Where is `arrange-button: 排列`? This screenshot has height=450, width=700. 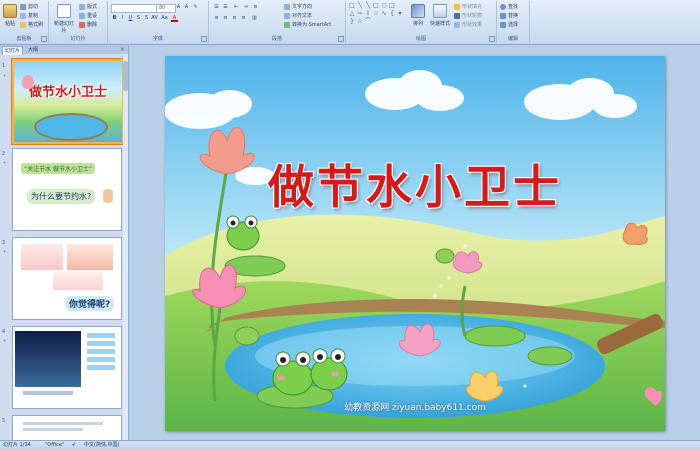 arrange-button: 排列 is located at coordinates (418, 15).